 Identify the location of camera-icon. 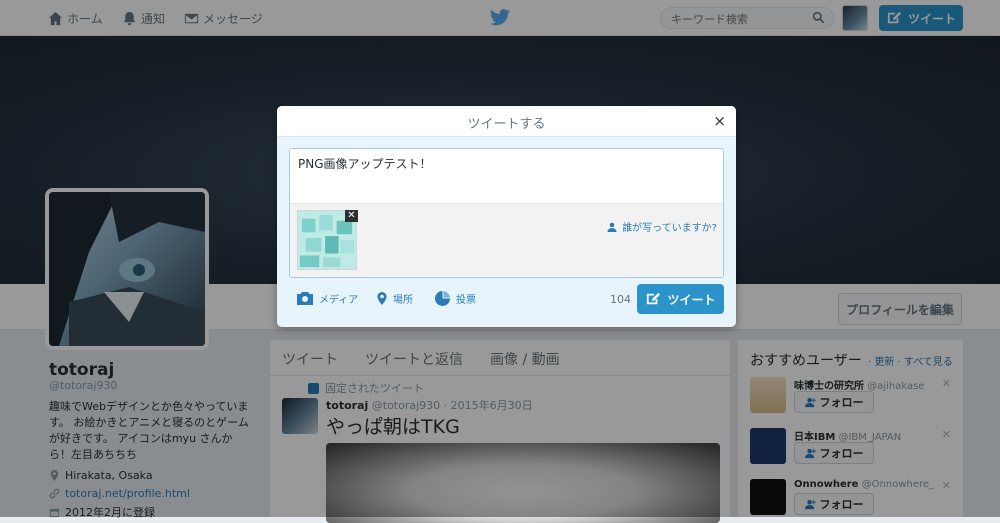
(305, 298).